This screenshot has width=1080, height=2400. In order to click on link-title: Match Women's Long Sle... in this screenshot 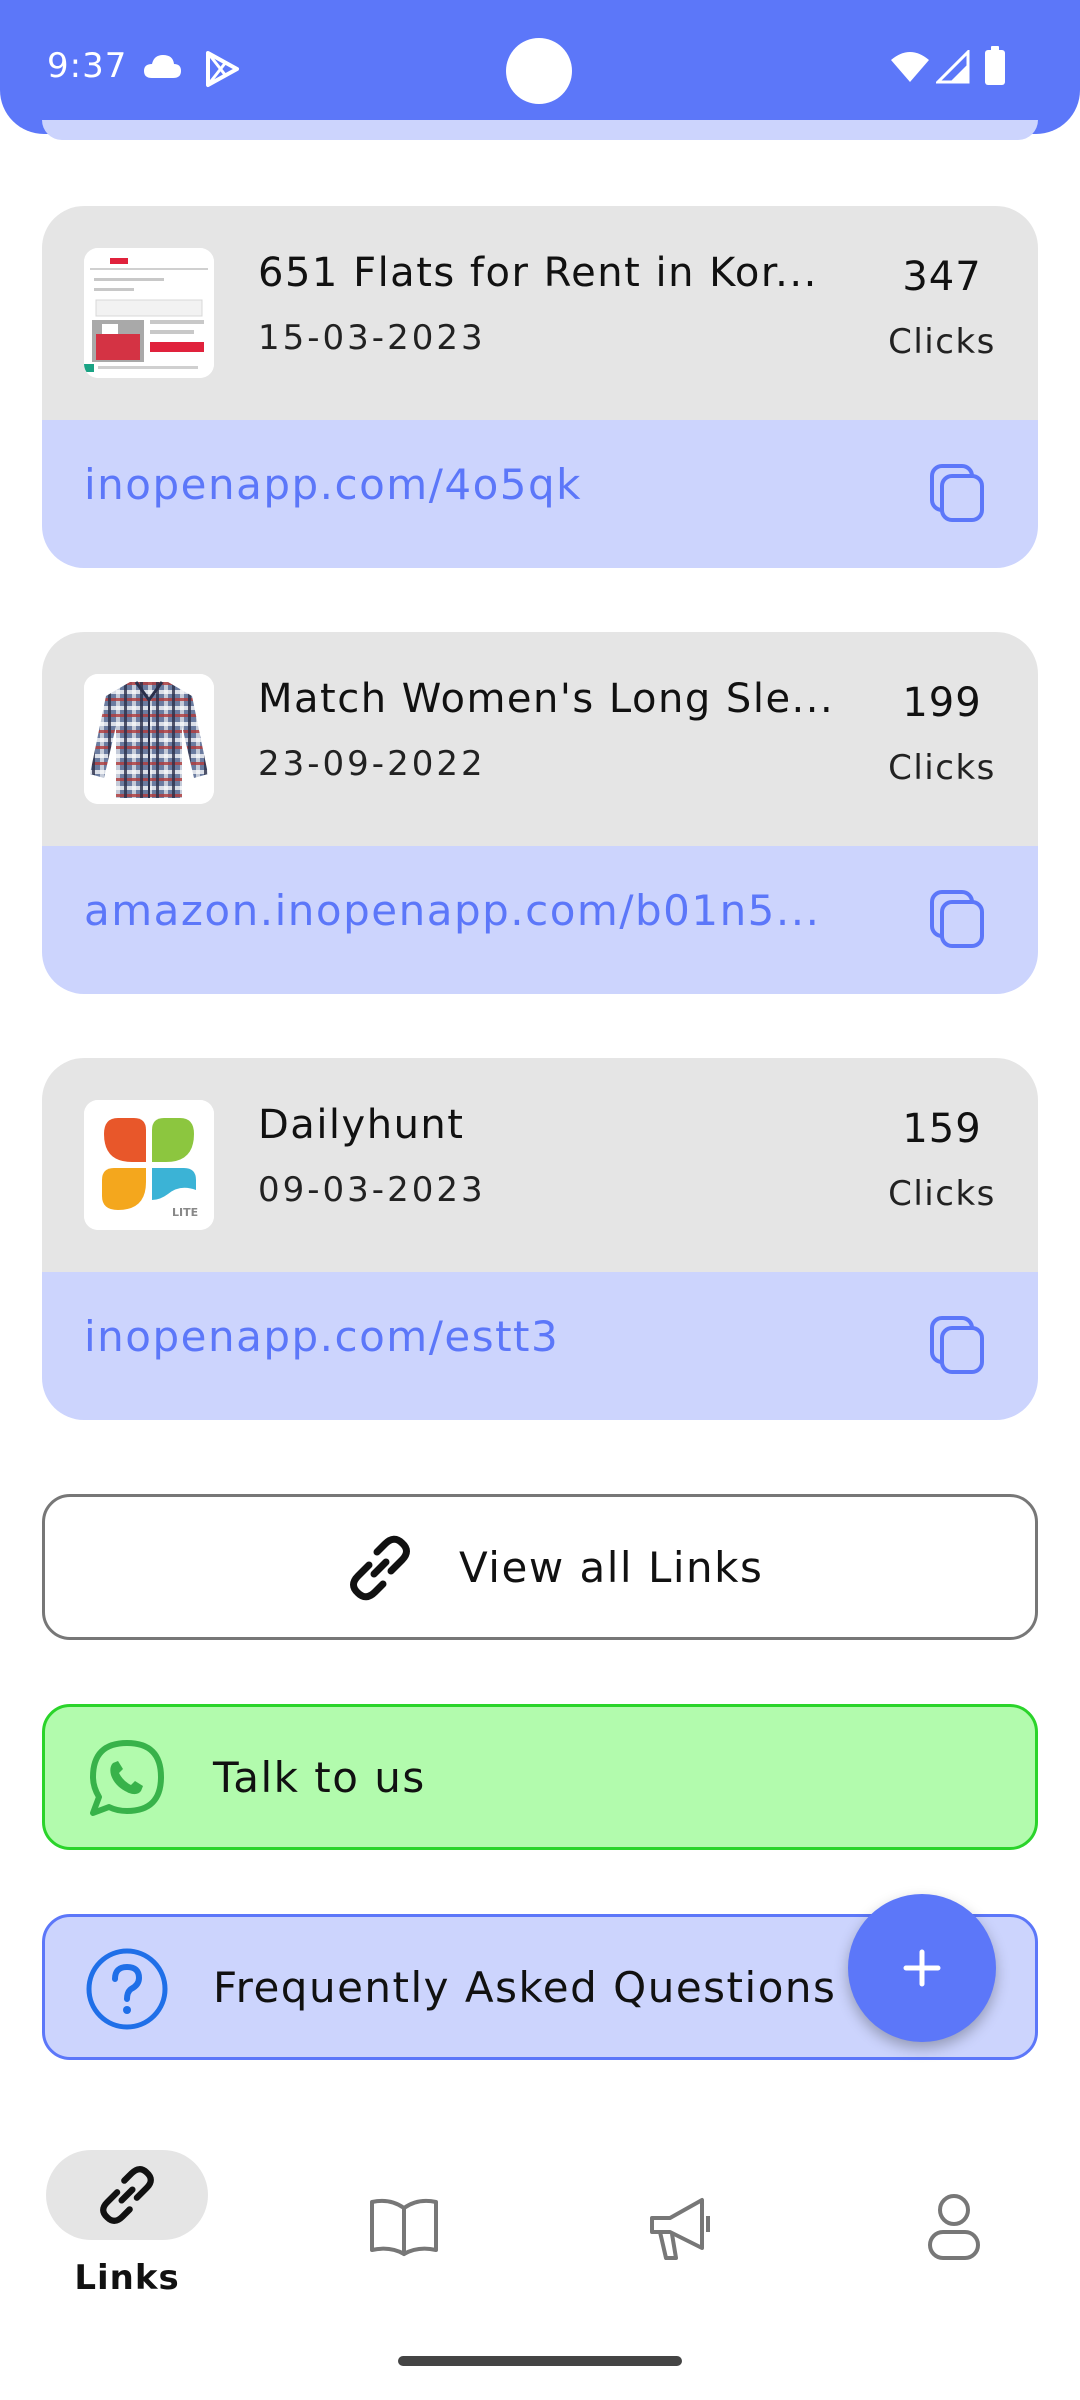, I will do `click(546, 699)`.